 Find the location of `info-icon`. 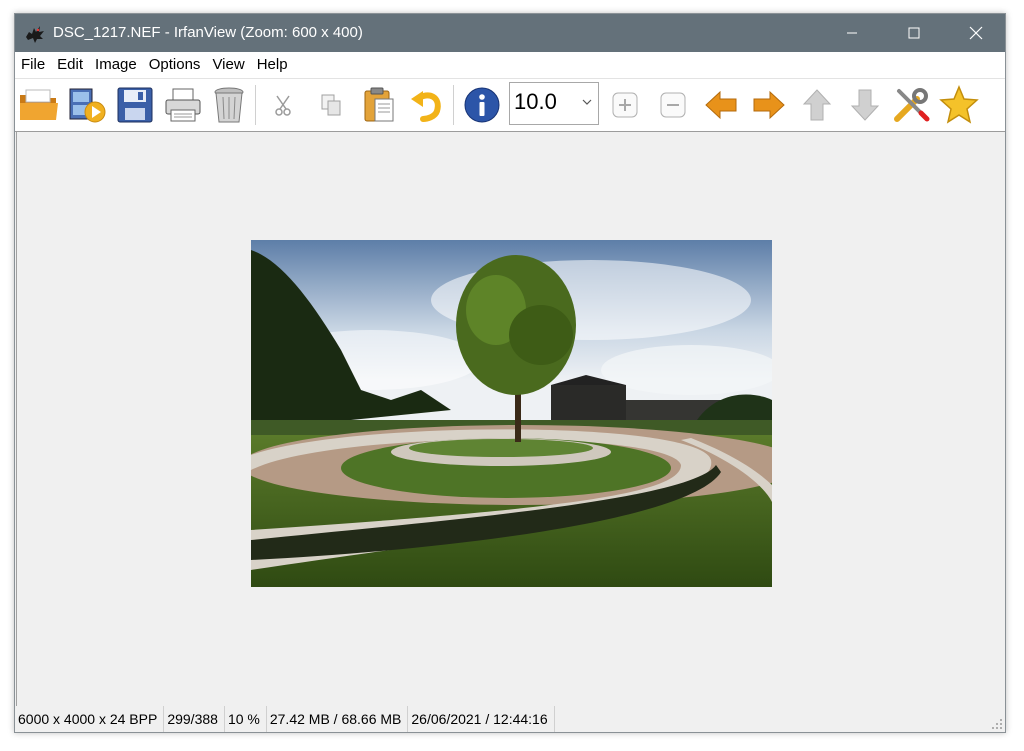

info-icon is located at coordinates (482, 105).